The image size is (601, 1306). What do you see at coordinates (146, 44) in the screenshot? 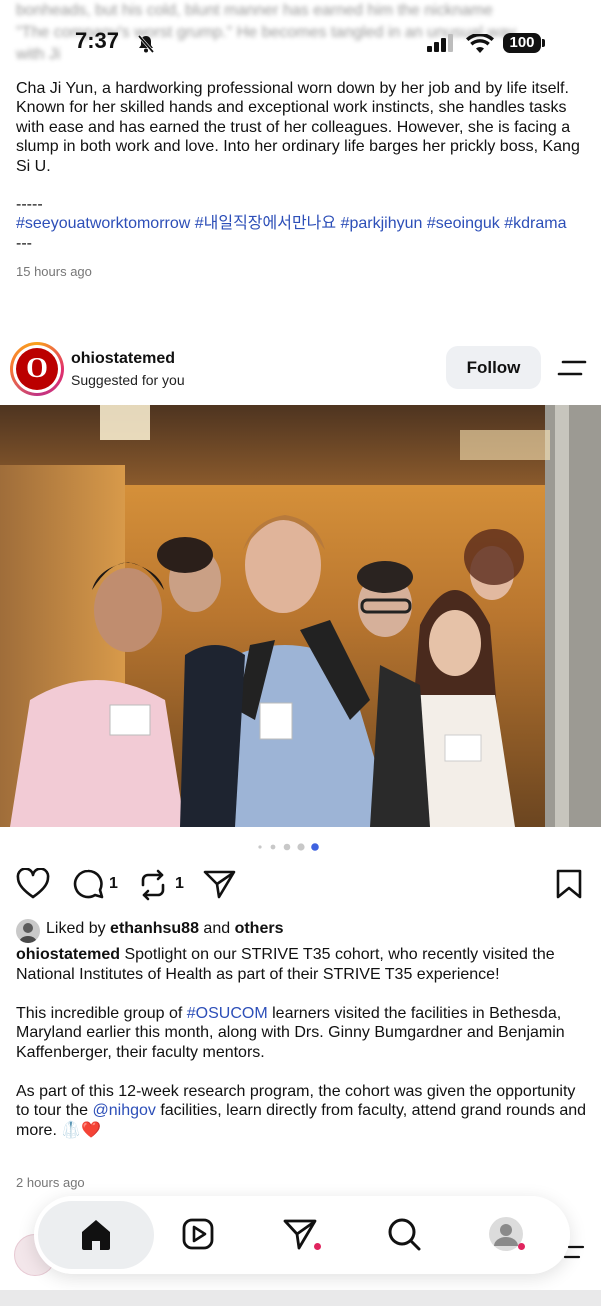
I see `bell-slash-icon` at bounding box center [146, 44].